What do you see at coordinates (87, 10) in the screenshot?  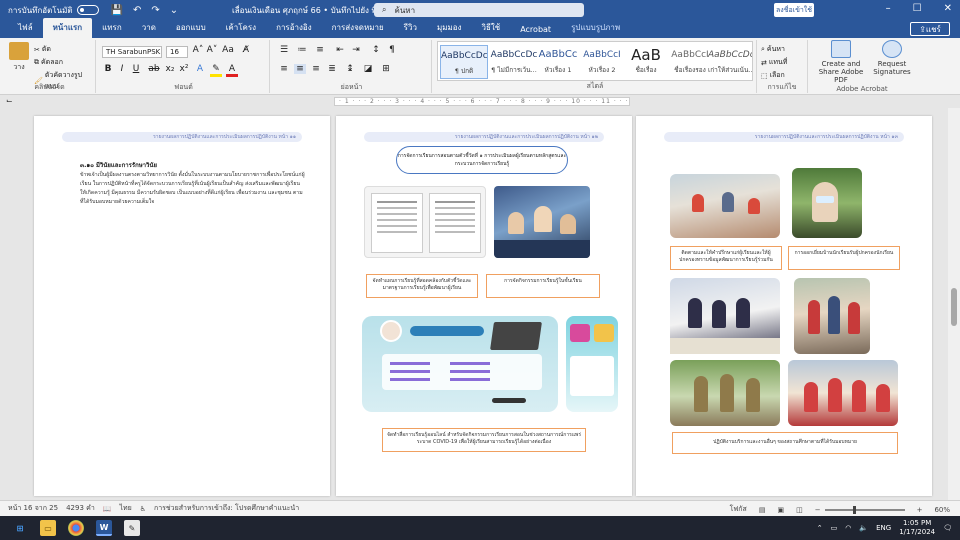 I see `autosave-toggle` at bounding box center [87, 10].